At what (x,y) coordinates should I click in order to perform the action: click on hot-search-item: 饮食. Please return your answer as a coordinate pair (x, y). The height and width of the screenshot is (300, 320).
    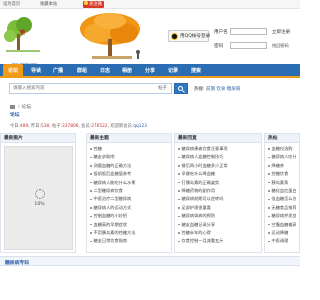
    Looking at the image, I should click on (220, 89).